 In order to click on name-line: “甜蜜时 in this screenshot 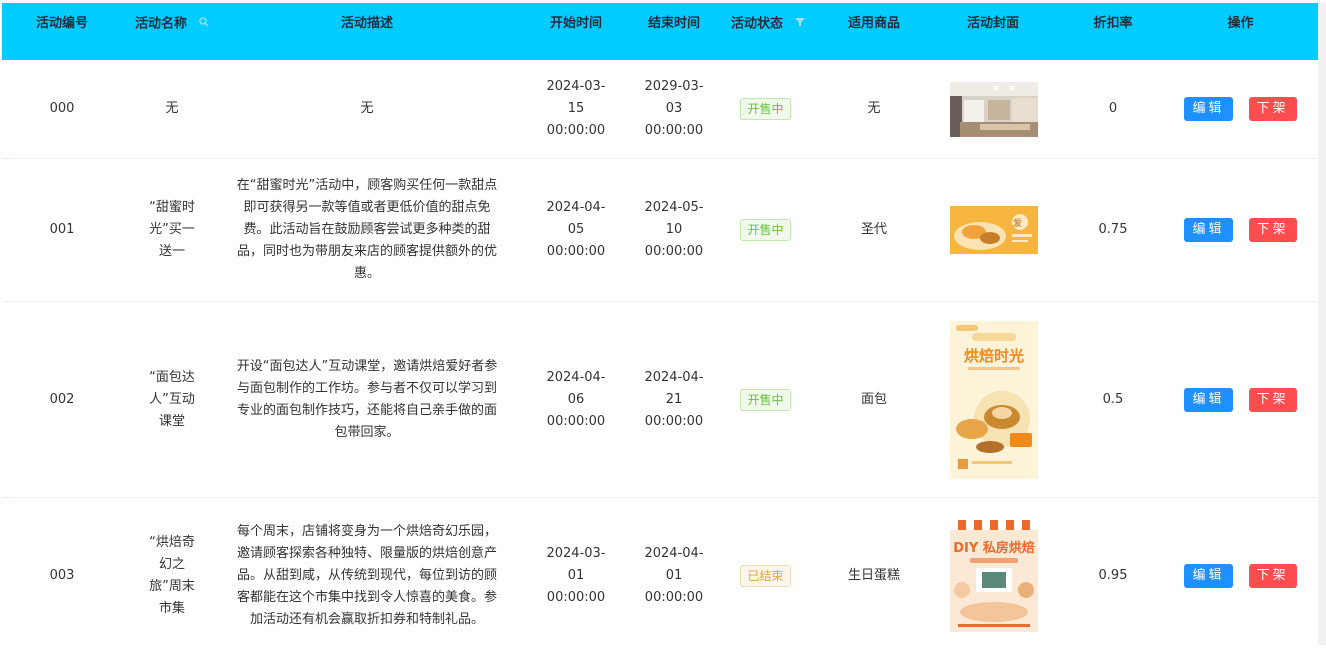, I will do `click(172, 207)`.